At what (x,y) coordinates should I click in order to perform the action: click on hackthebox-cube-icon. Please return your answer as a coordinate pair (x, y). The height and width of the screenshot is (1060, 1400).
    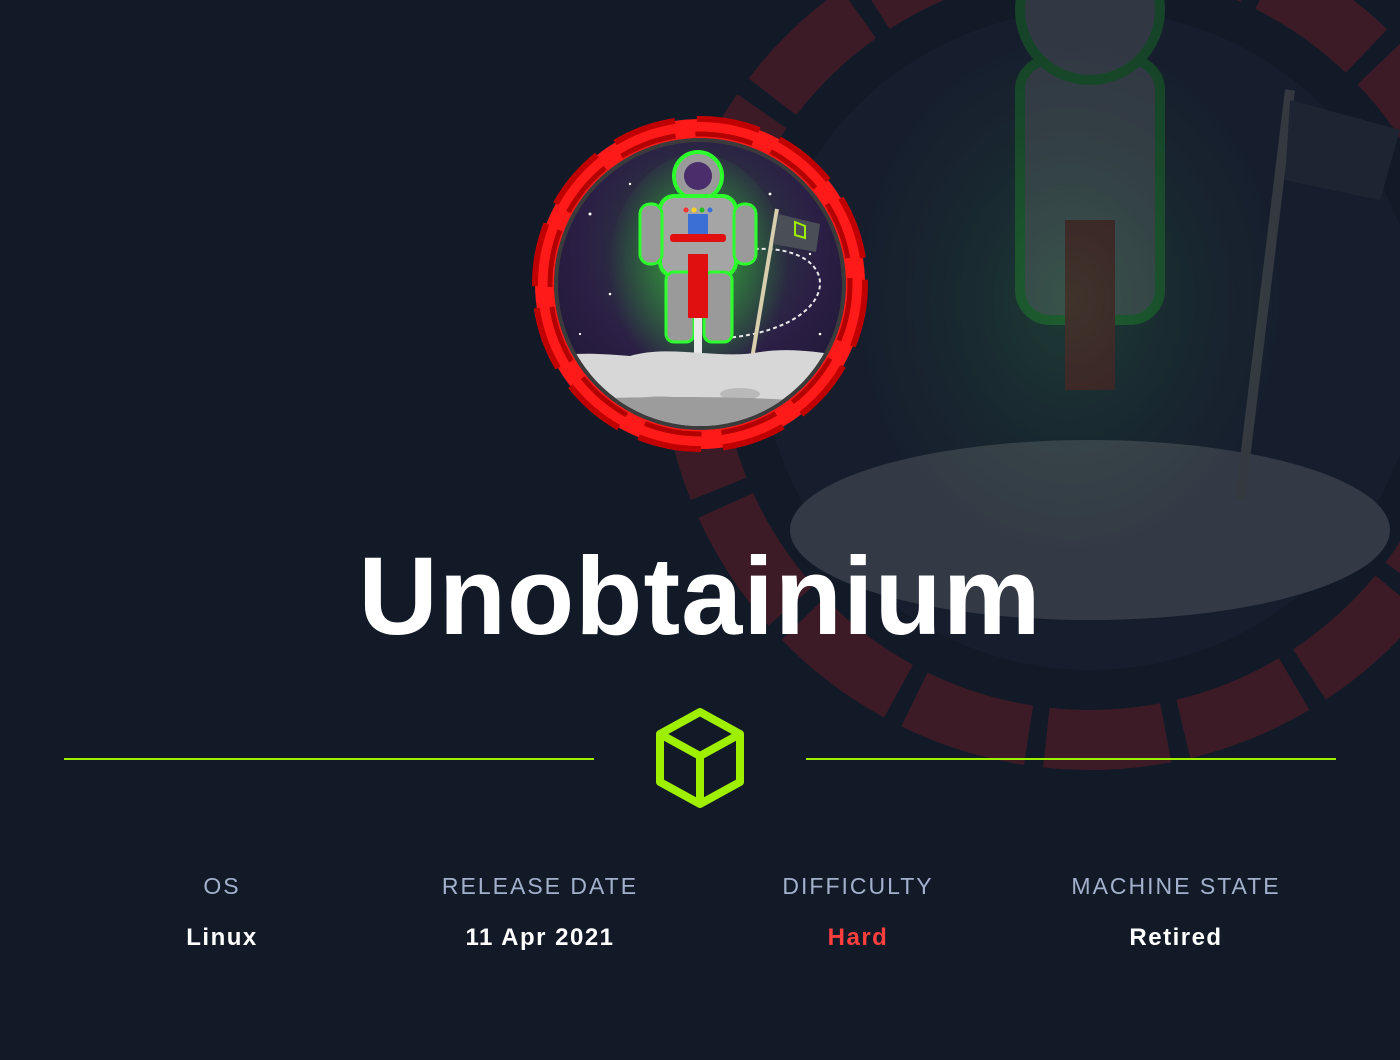
    Looking at the image, I should click on (700, 758).